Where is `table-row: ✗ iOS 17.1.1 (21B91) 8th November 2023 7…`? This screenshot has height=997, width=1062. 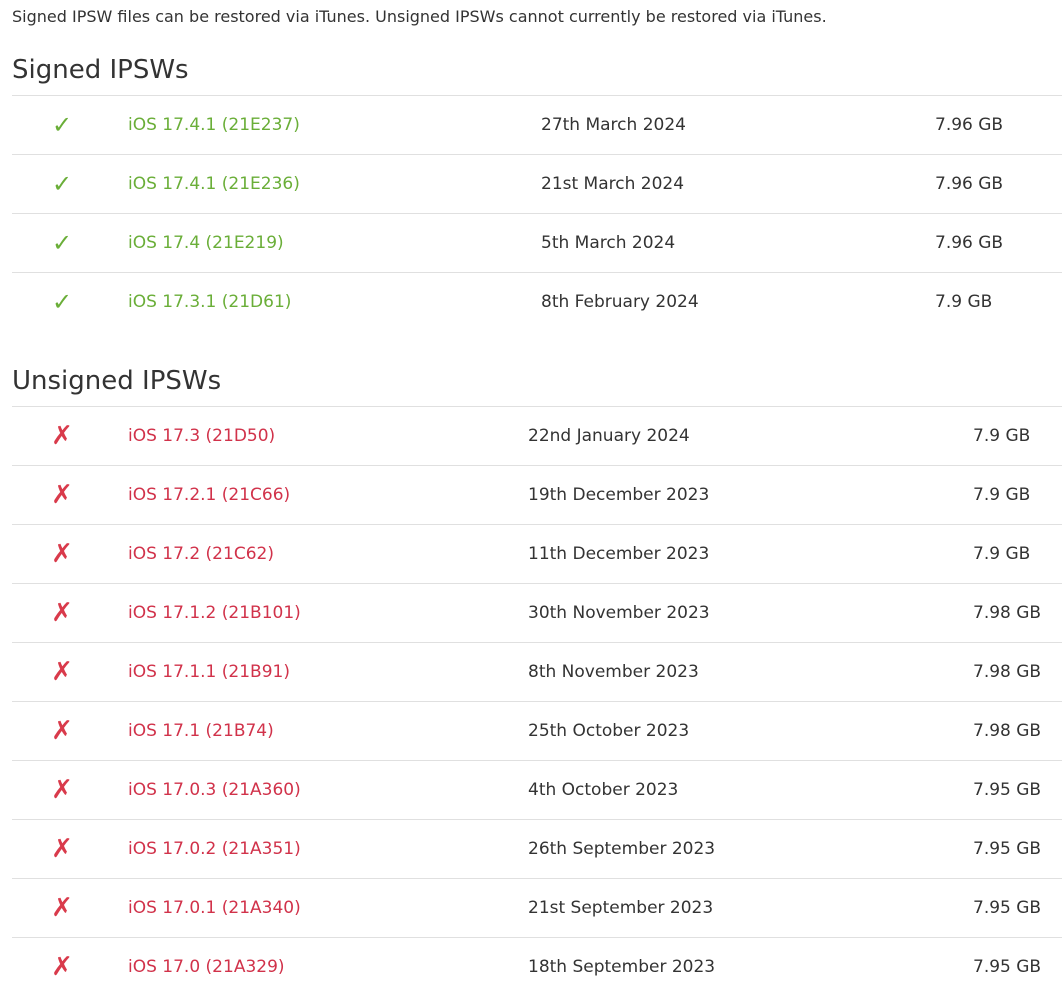 table-row: ✗ iOS 17.1.1 (21B91) 8th November 2023 7… is located at coordinates (537, 672).